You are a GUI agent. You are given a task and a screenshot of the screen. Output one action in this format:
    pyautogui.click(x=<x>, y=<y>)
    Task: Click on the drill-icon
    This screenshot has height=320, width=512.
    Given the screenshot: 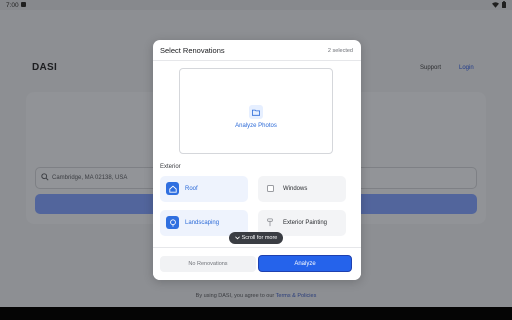 What is the action you would take?
    pyautogui.click(x=270, y=222)
    